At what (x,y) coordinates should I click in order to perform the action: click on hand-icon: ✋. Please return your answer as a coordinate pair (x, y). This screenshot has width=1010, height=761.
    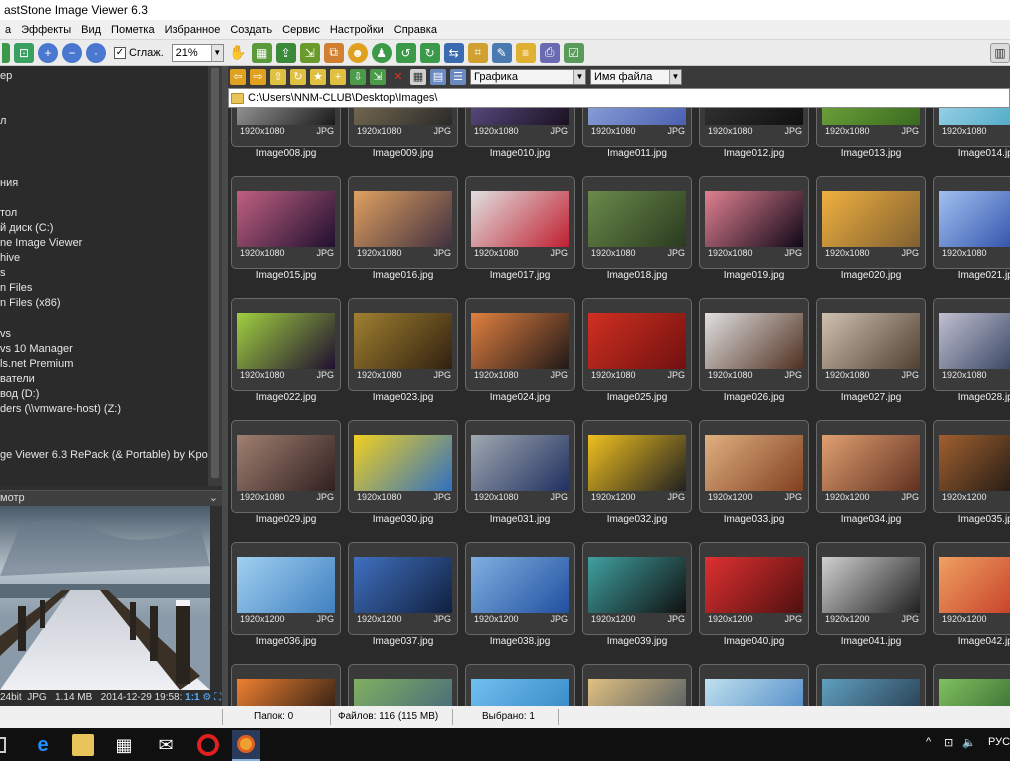
    Looking at the image, I should click on (238, 53).